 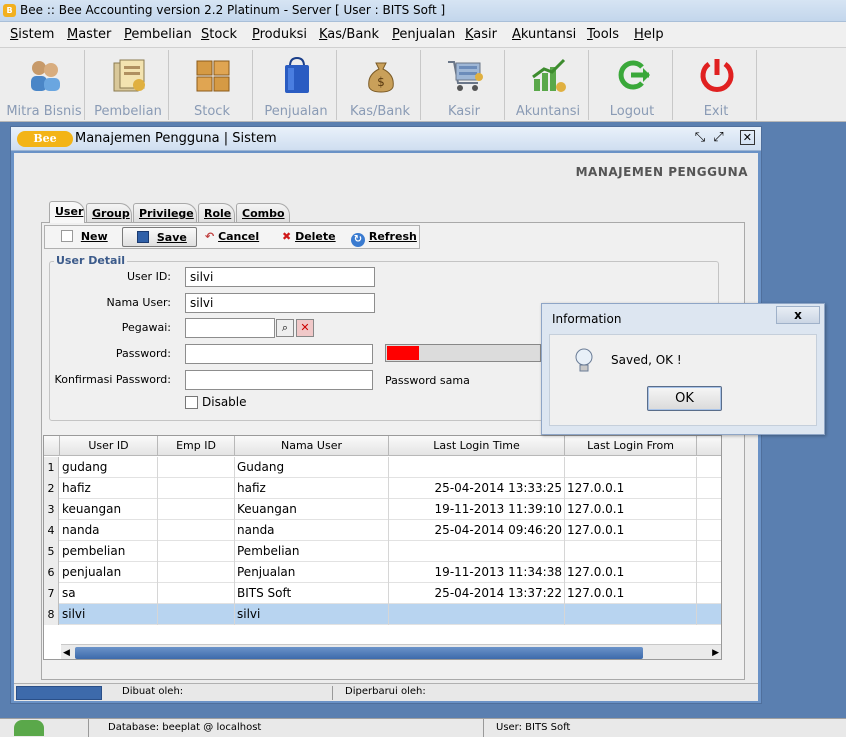 I want to click on toolbar-pembelian-button: Pembelian, so click(x=128, y=85).